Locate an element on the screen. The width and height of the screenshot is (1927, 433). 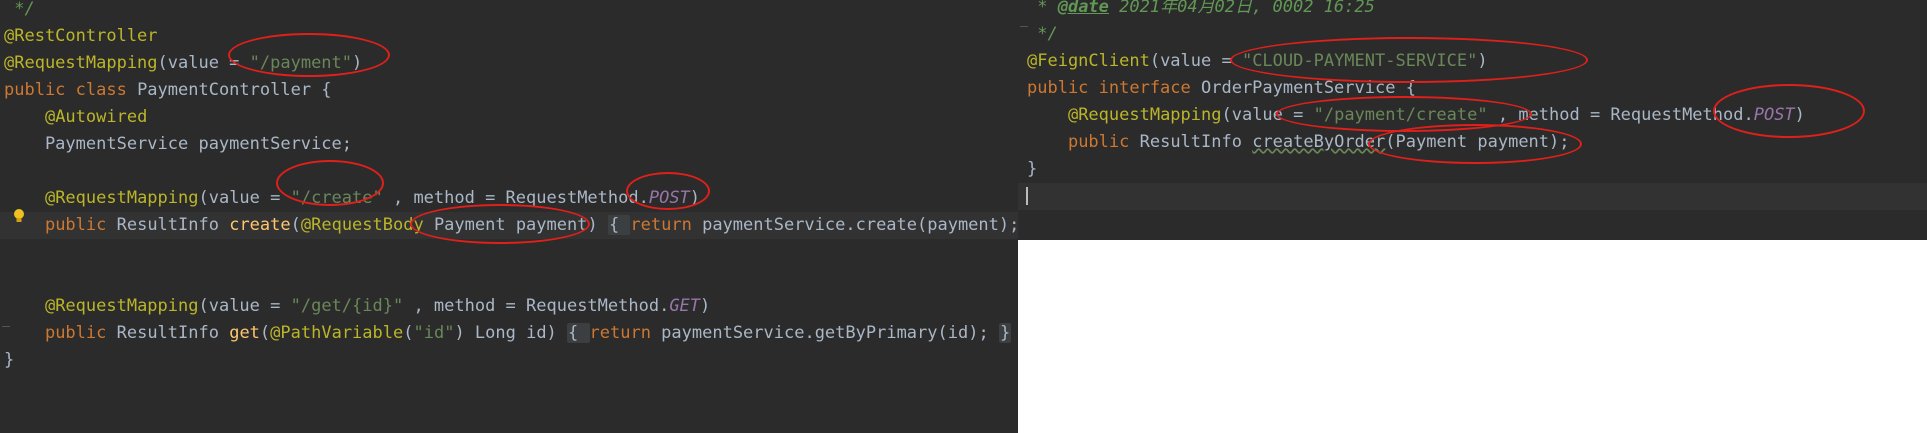
code-token: create is located at coordinates (260, 225).